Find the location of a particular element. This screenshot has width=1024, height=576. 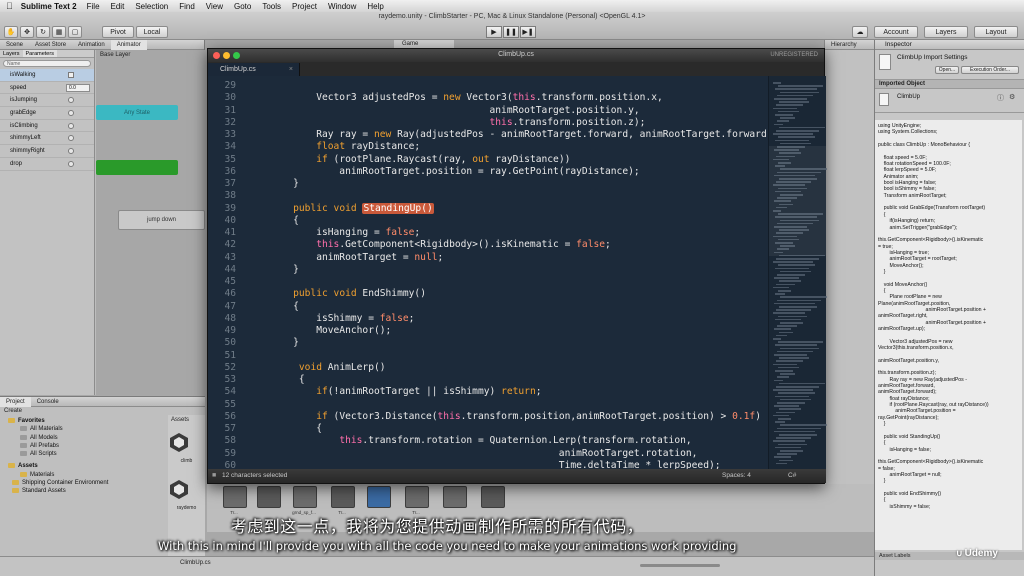

code-line: public void StandingUp() is located at coordinates (352, 208).